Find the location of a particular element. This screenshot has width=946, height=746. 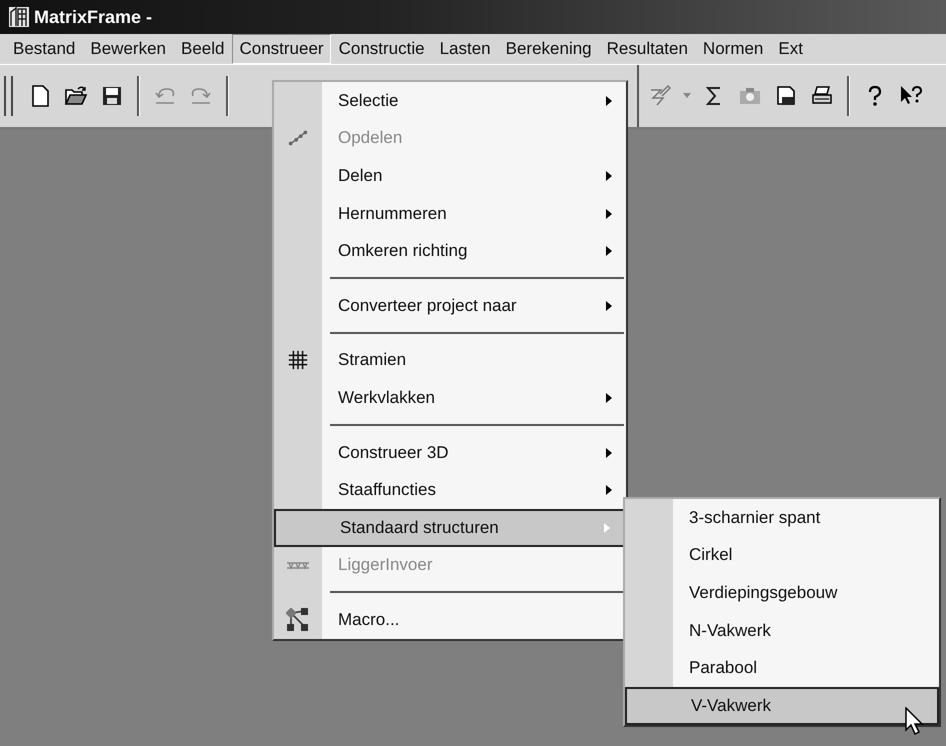

menu-item: Cirkel is located at coordinates (782, 555).